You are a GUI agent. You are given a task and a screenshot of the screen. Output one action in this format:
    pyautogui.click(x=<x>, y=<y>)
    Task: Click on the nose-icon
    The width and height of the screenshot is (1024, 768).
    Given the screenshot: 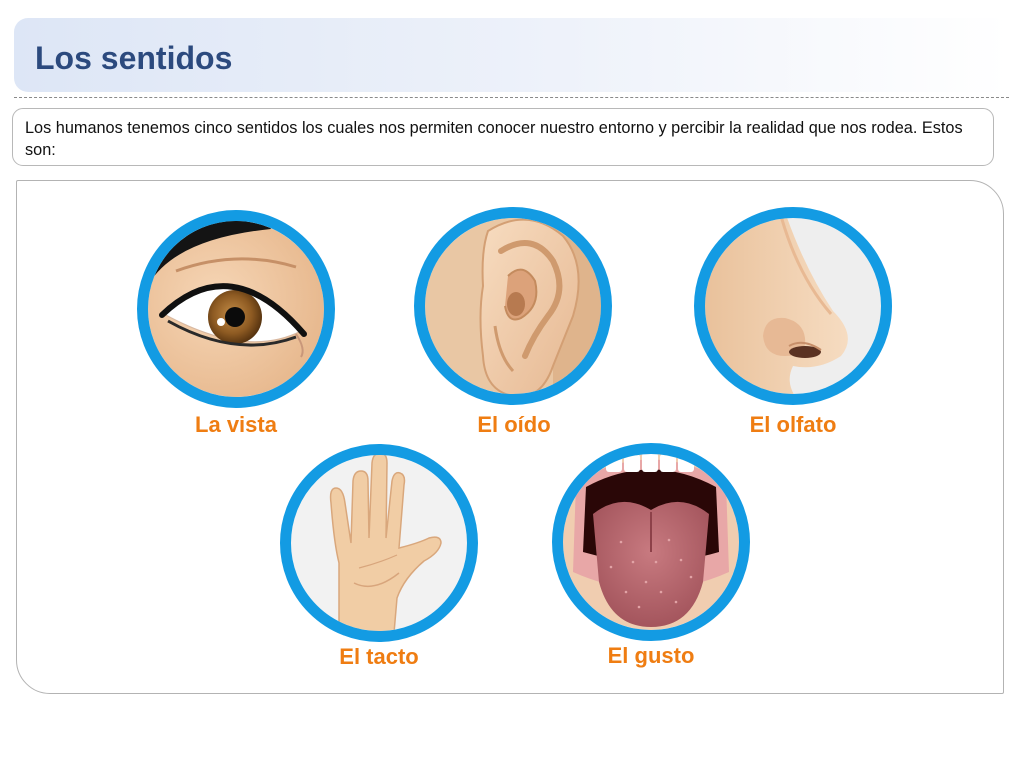 What is the action you would take?
    pyautogui.click(x=793, y=306)
    